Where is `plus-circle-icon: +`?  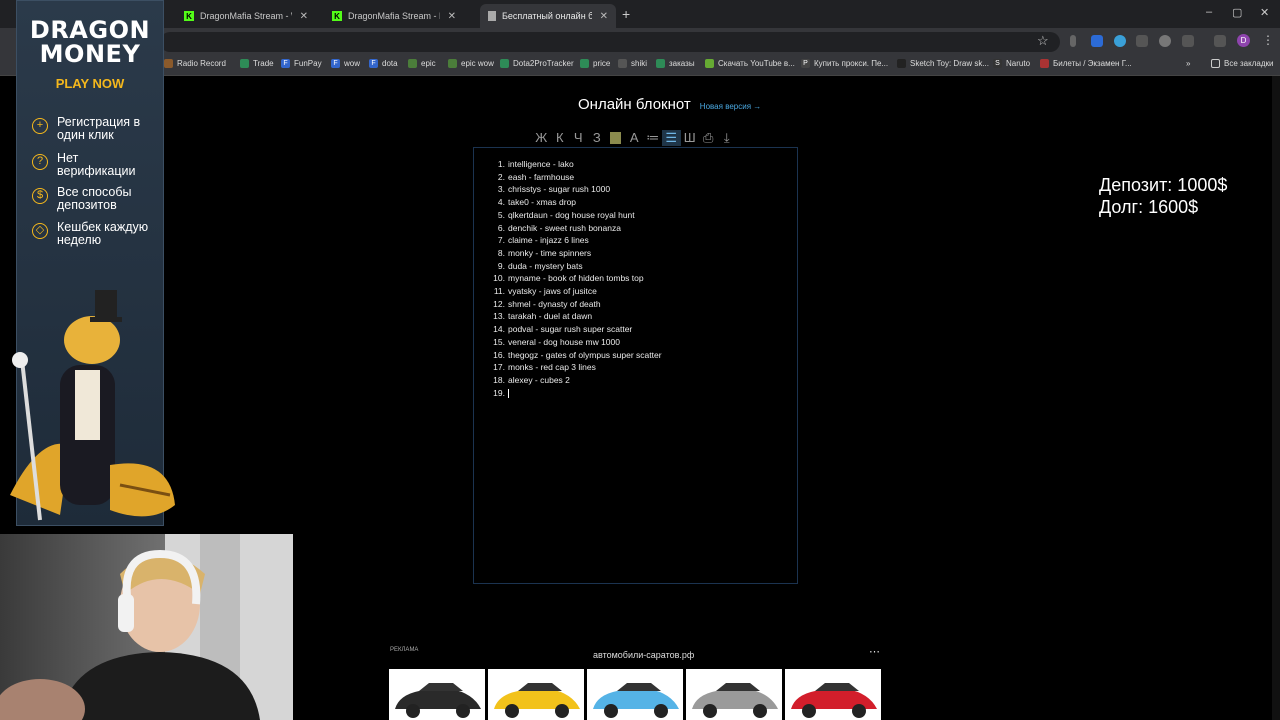
plus-circle-icon: + is located at coordinates (40, 126).